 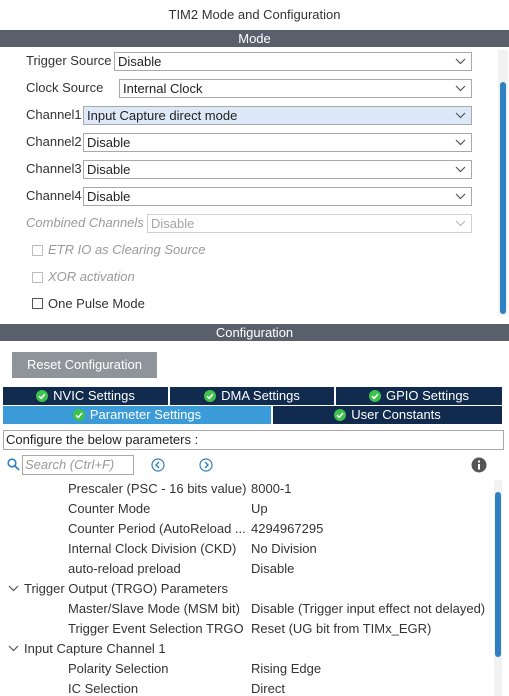 I want to click on search-previous-icon, so click(x=158, y=465).